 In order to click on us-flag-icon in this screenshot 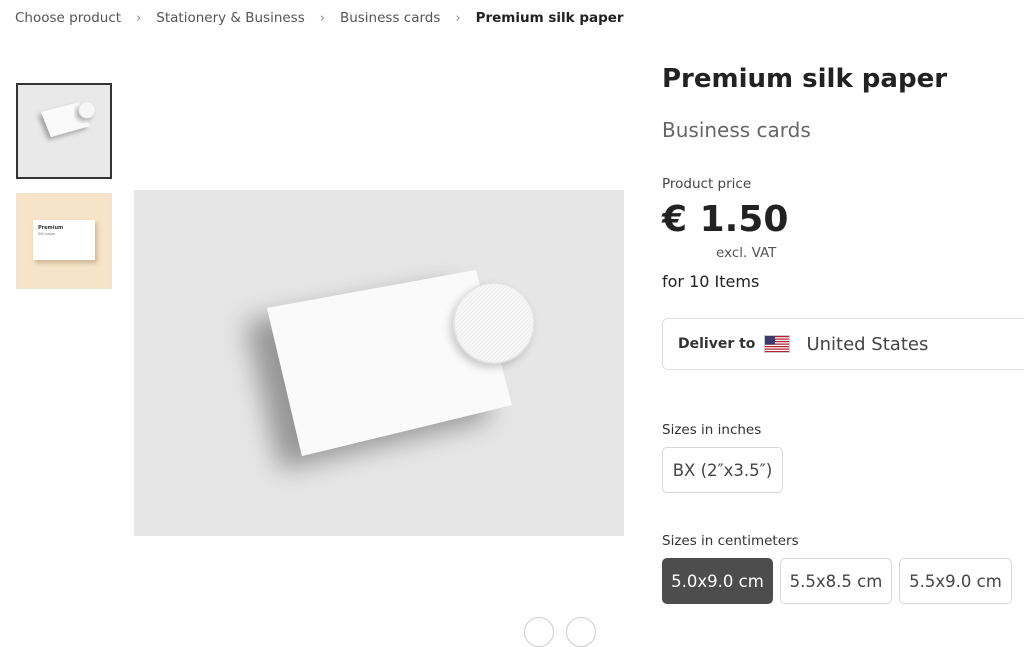, I will do `click(777, 344)`.